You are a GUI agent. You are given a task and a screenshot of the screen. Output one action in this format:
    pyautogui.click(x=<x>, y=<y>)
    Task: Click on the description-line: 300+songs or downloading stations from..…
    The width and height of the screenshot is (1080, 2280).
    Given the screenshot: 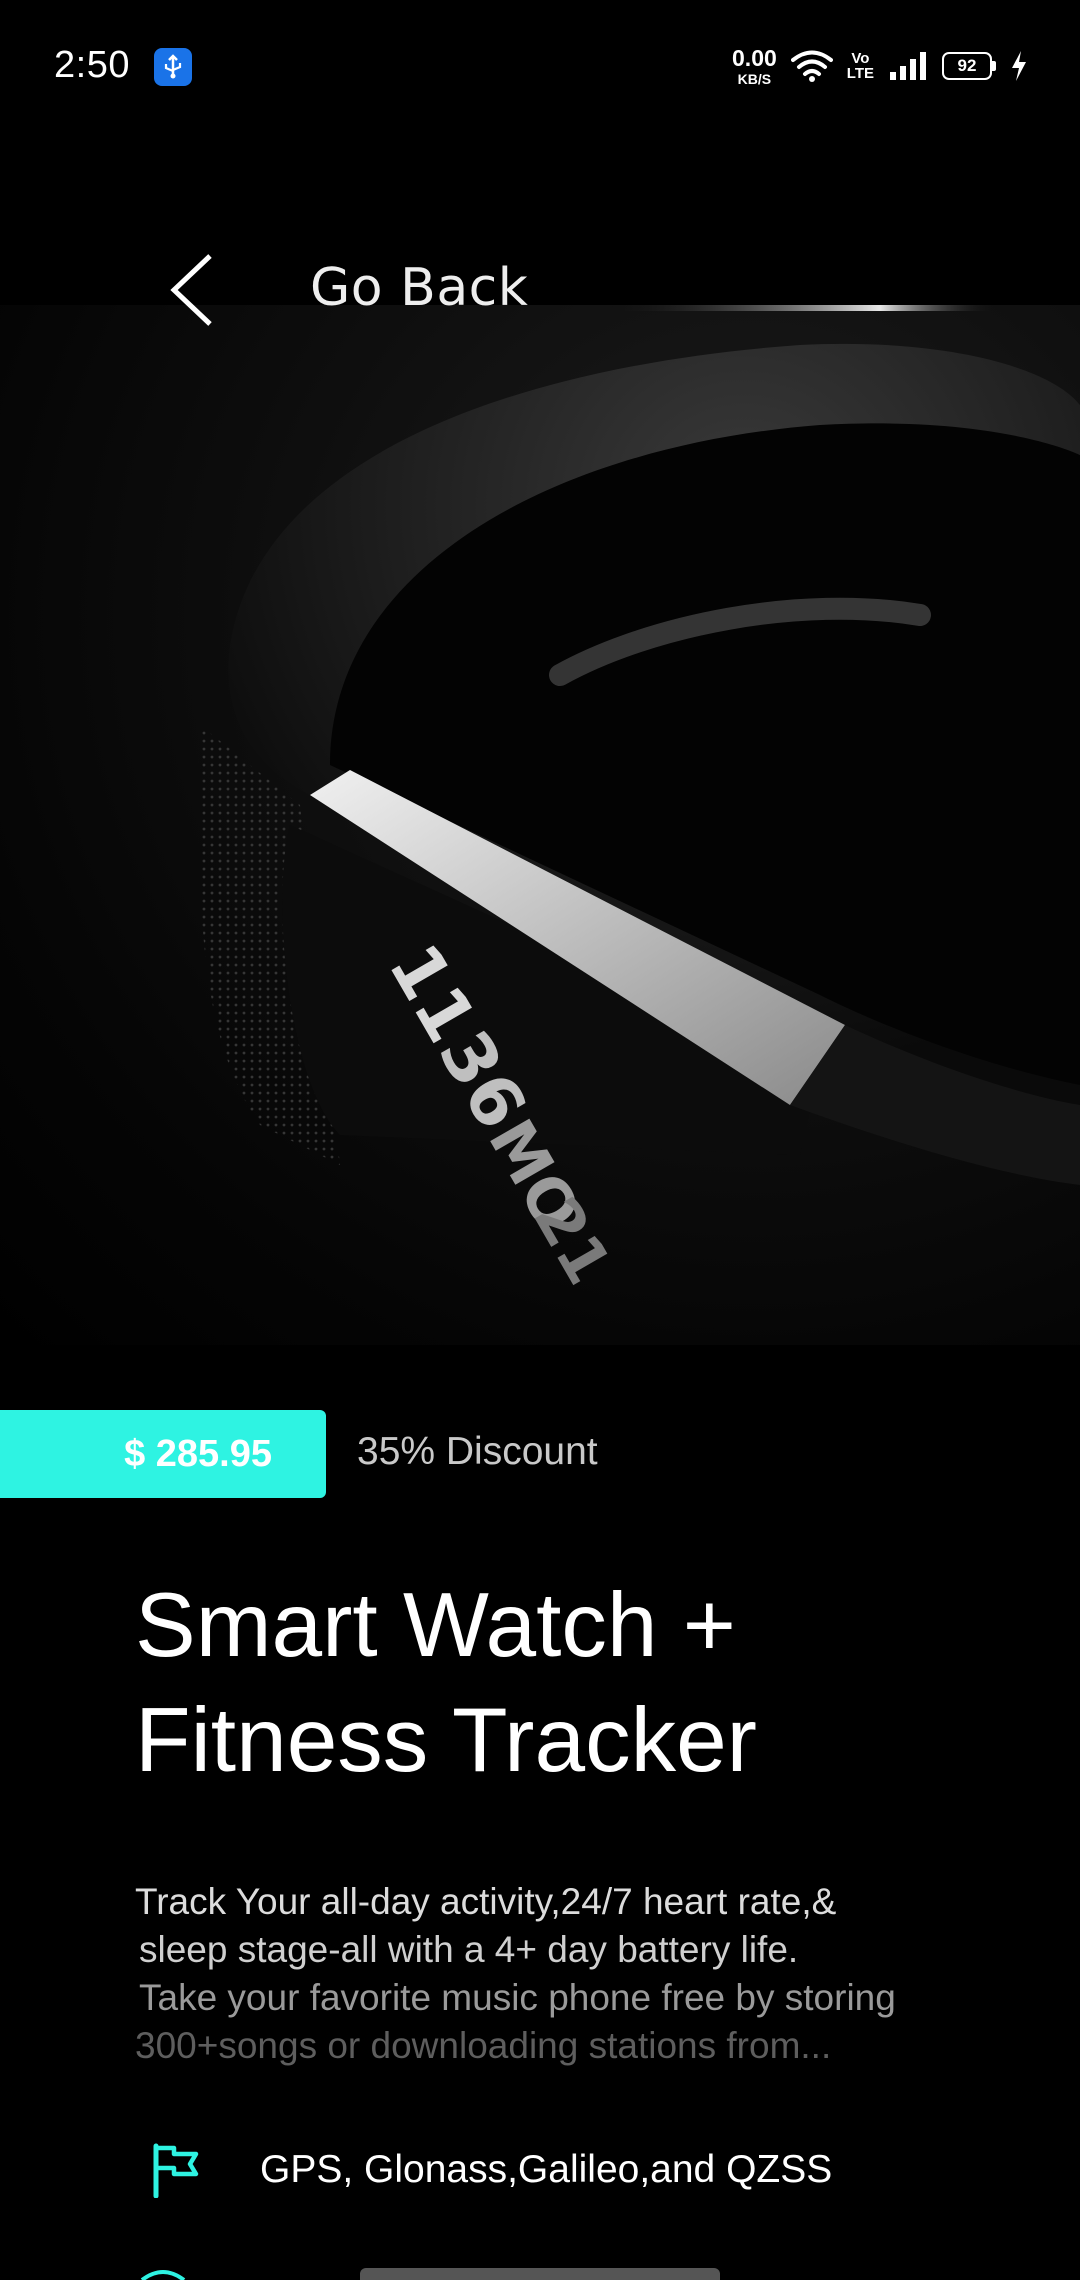 What is the action you would take?
    pyautogui.click(x=483, y=2045)
    